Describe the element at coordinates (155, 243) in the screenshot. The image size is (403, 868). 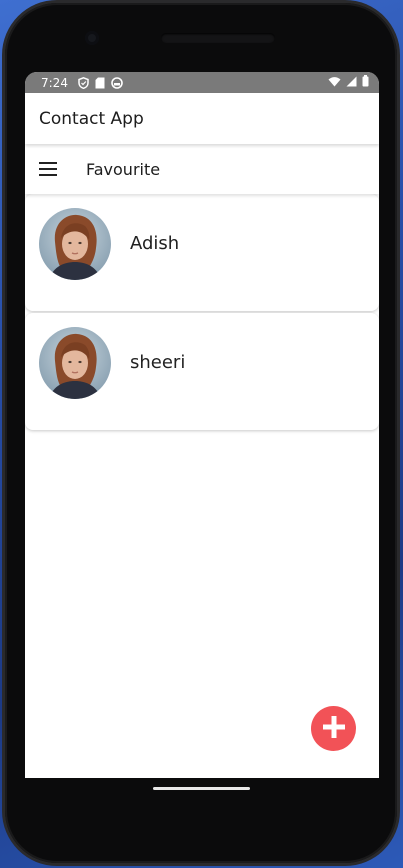
I see `contact-name: Adish` at that location.